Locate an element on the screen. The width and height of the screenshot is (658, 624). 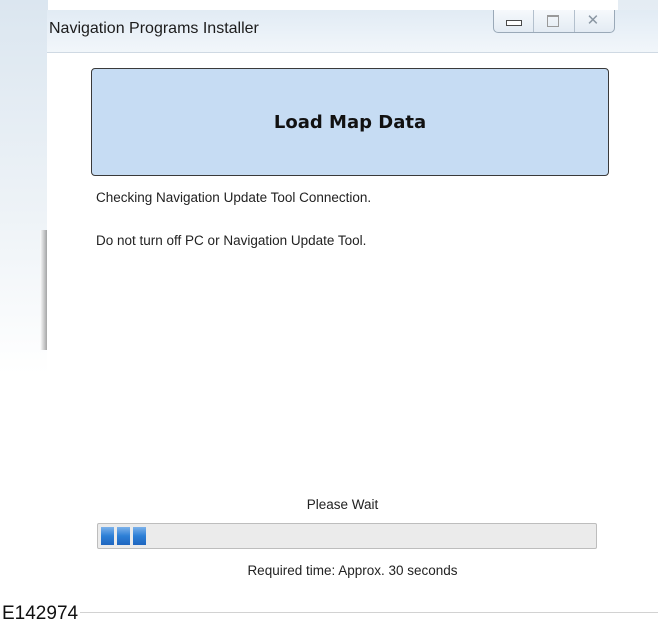
header-panel: Load Map Data is located at coordinates (350, 122).